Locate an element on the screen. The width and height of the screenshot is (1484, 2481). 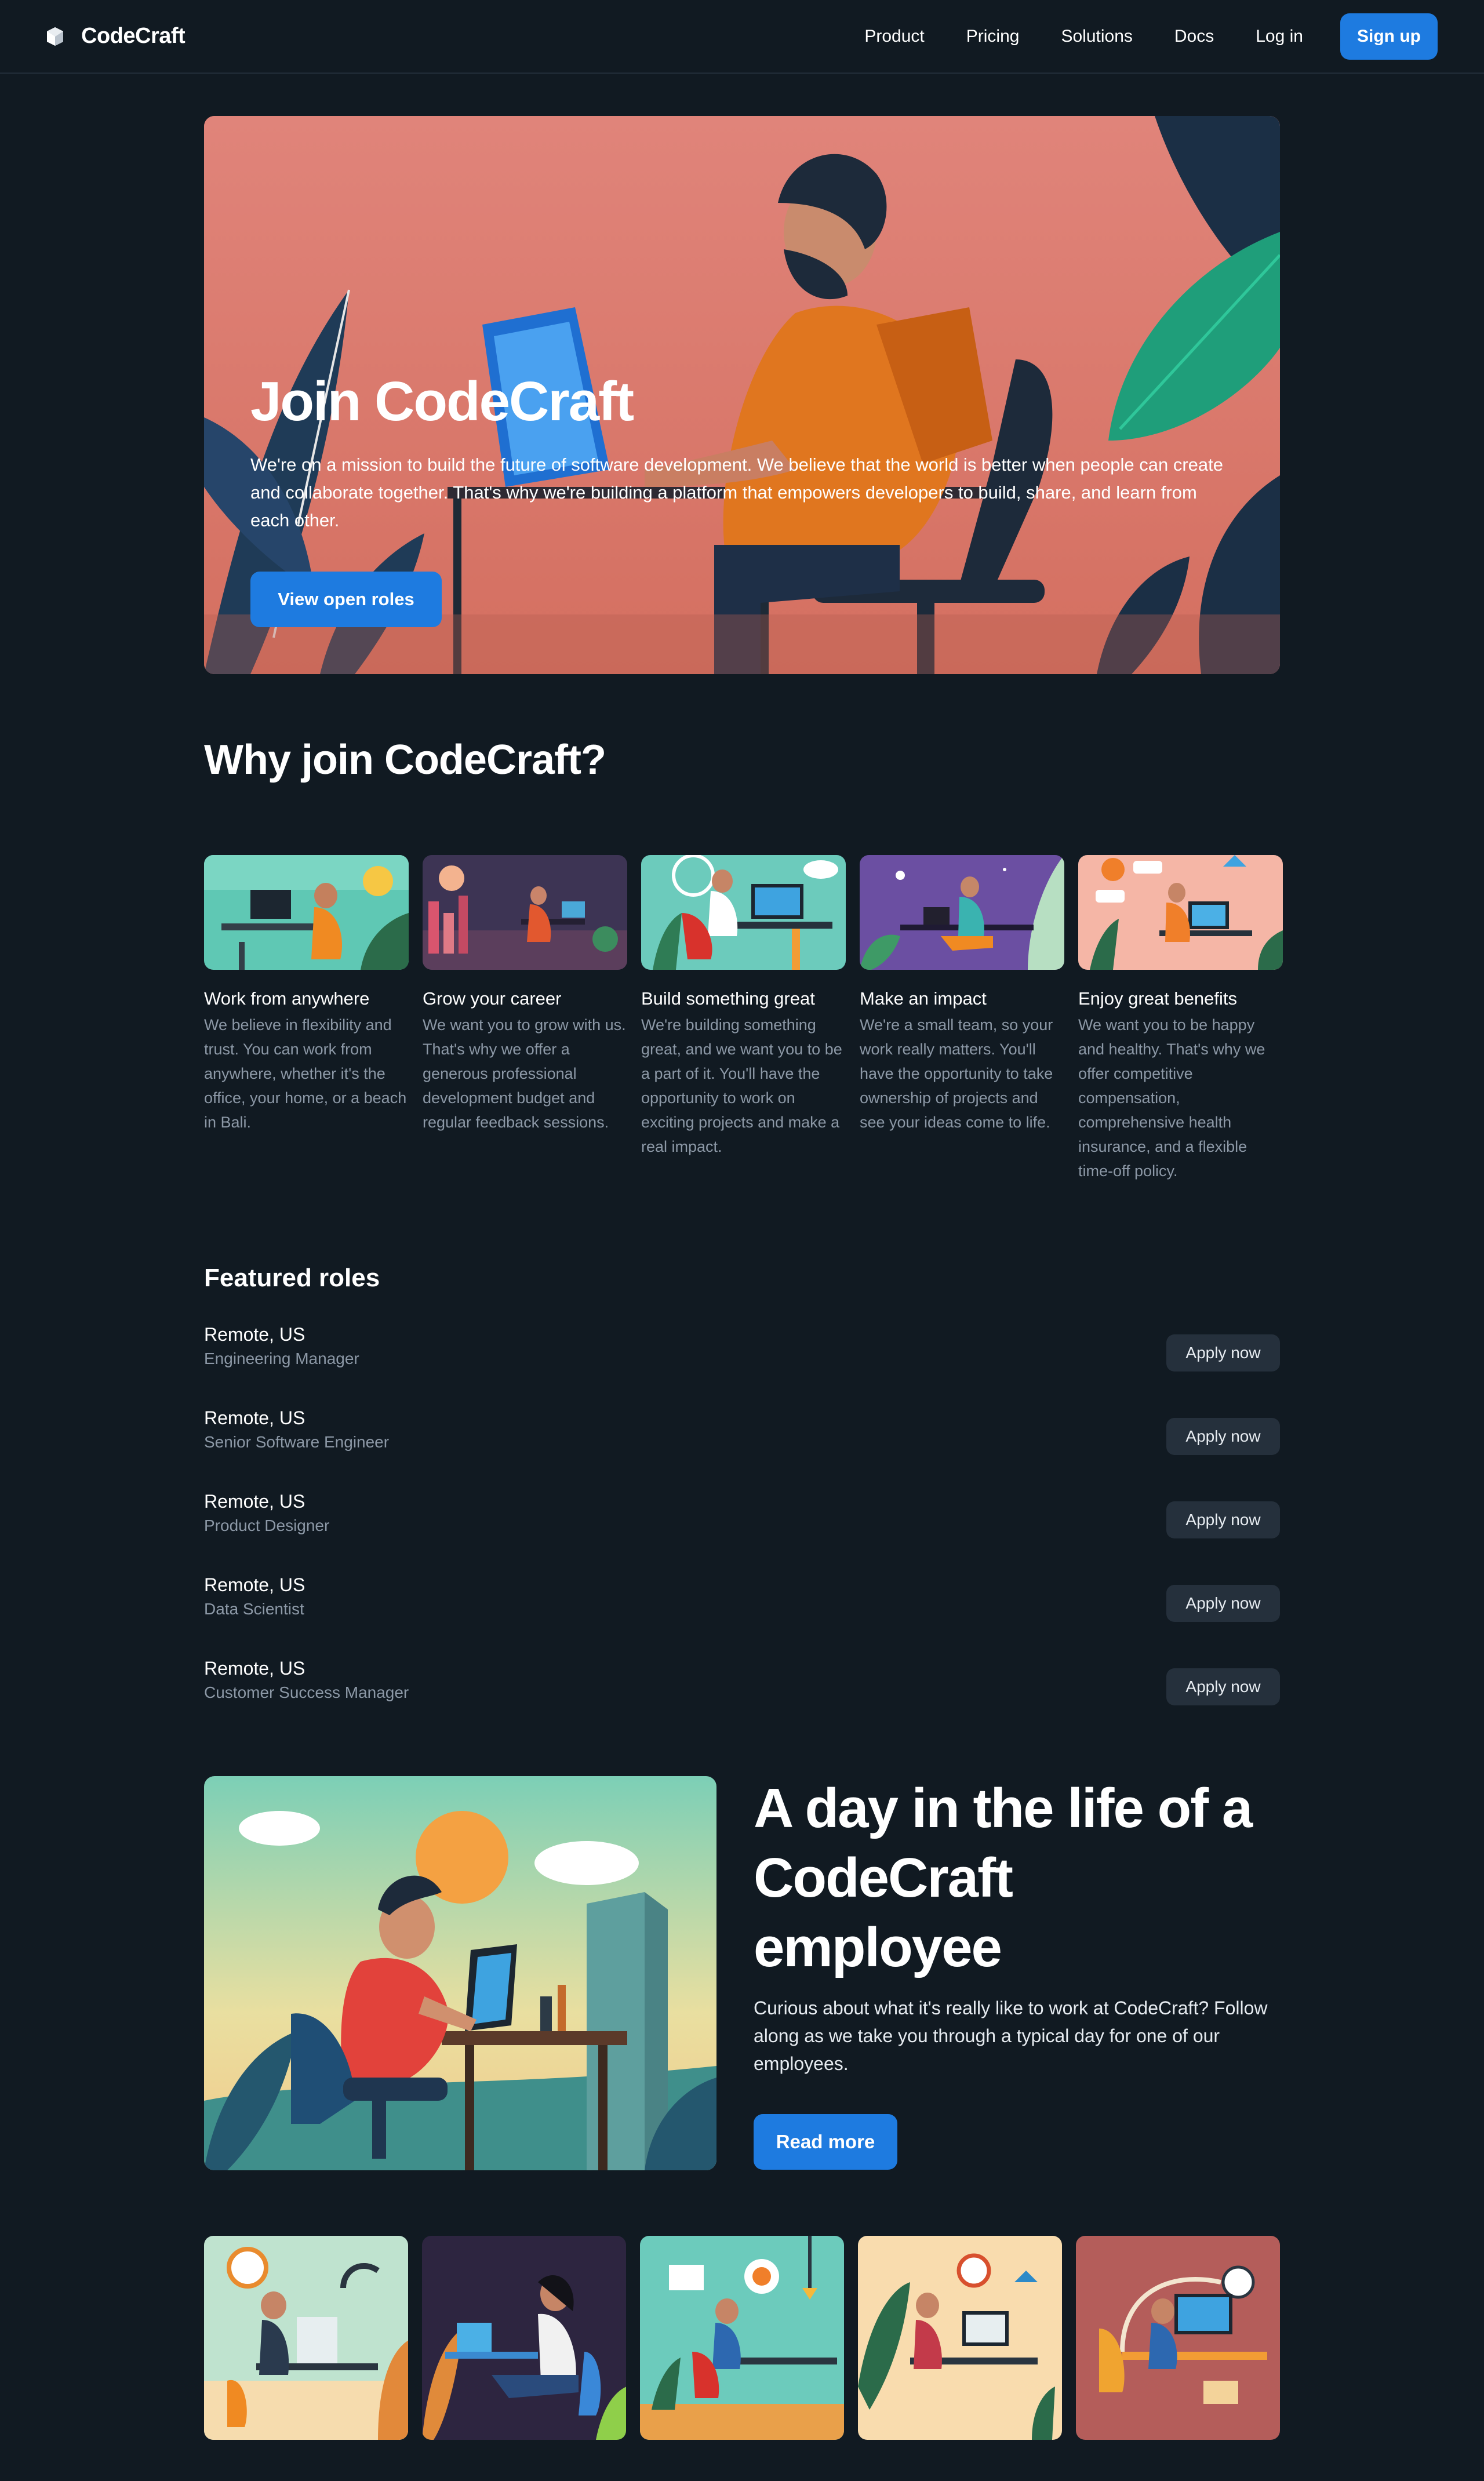
role-title: Engineering Manager is located at coordinates (282, 1358).